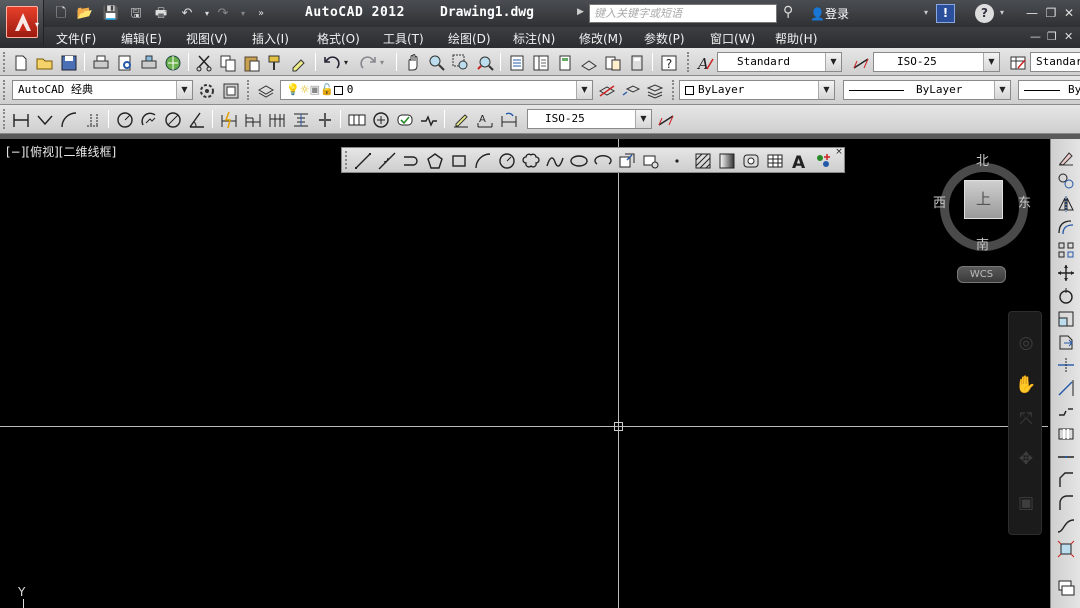 This screenshot has height=608, width=1080. What do you see at coordinates (148, 62) in the screenshot?
I see `publish-icon` at bounding box center [148, 62].